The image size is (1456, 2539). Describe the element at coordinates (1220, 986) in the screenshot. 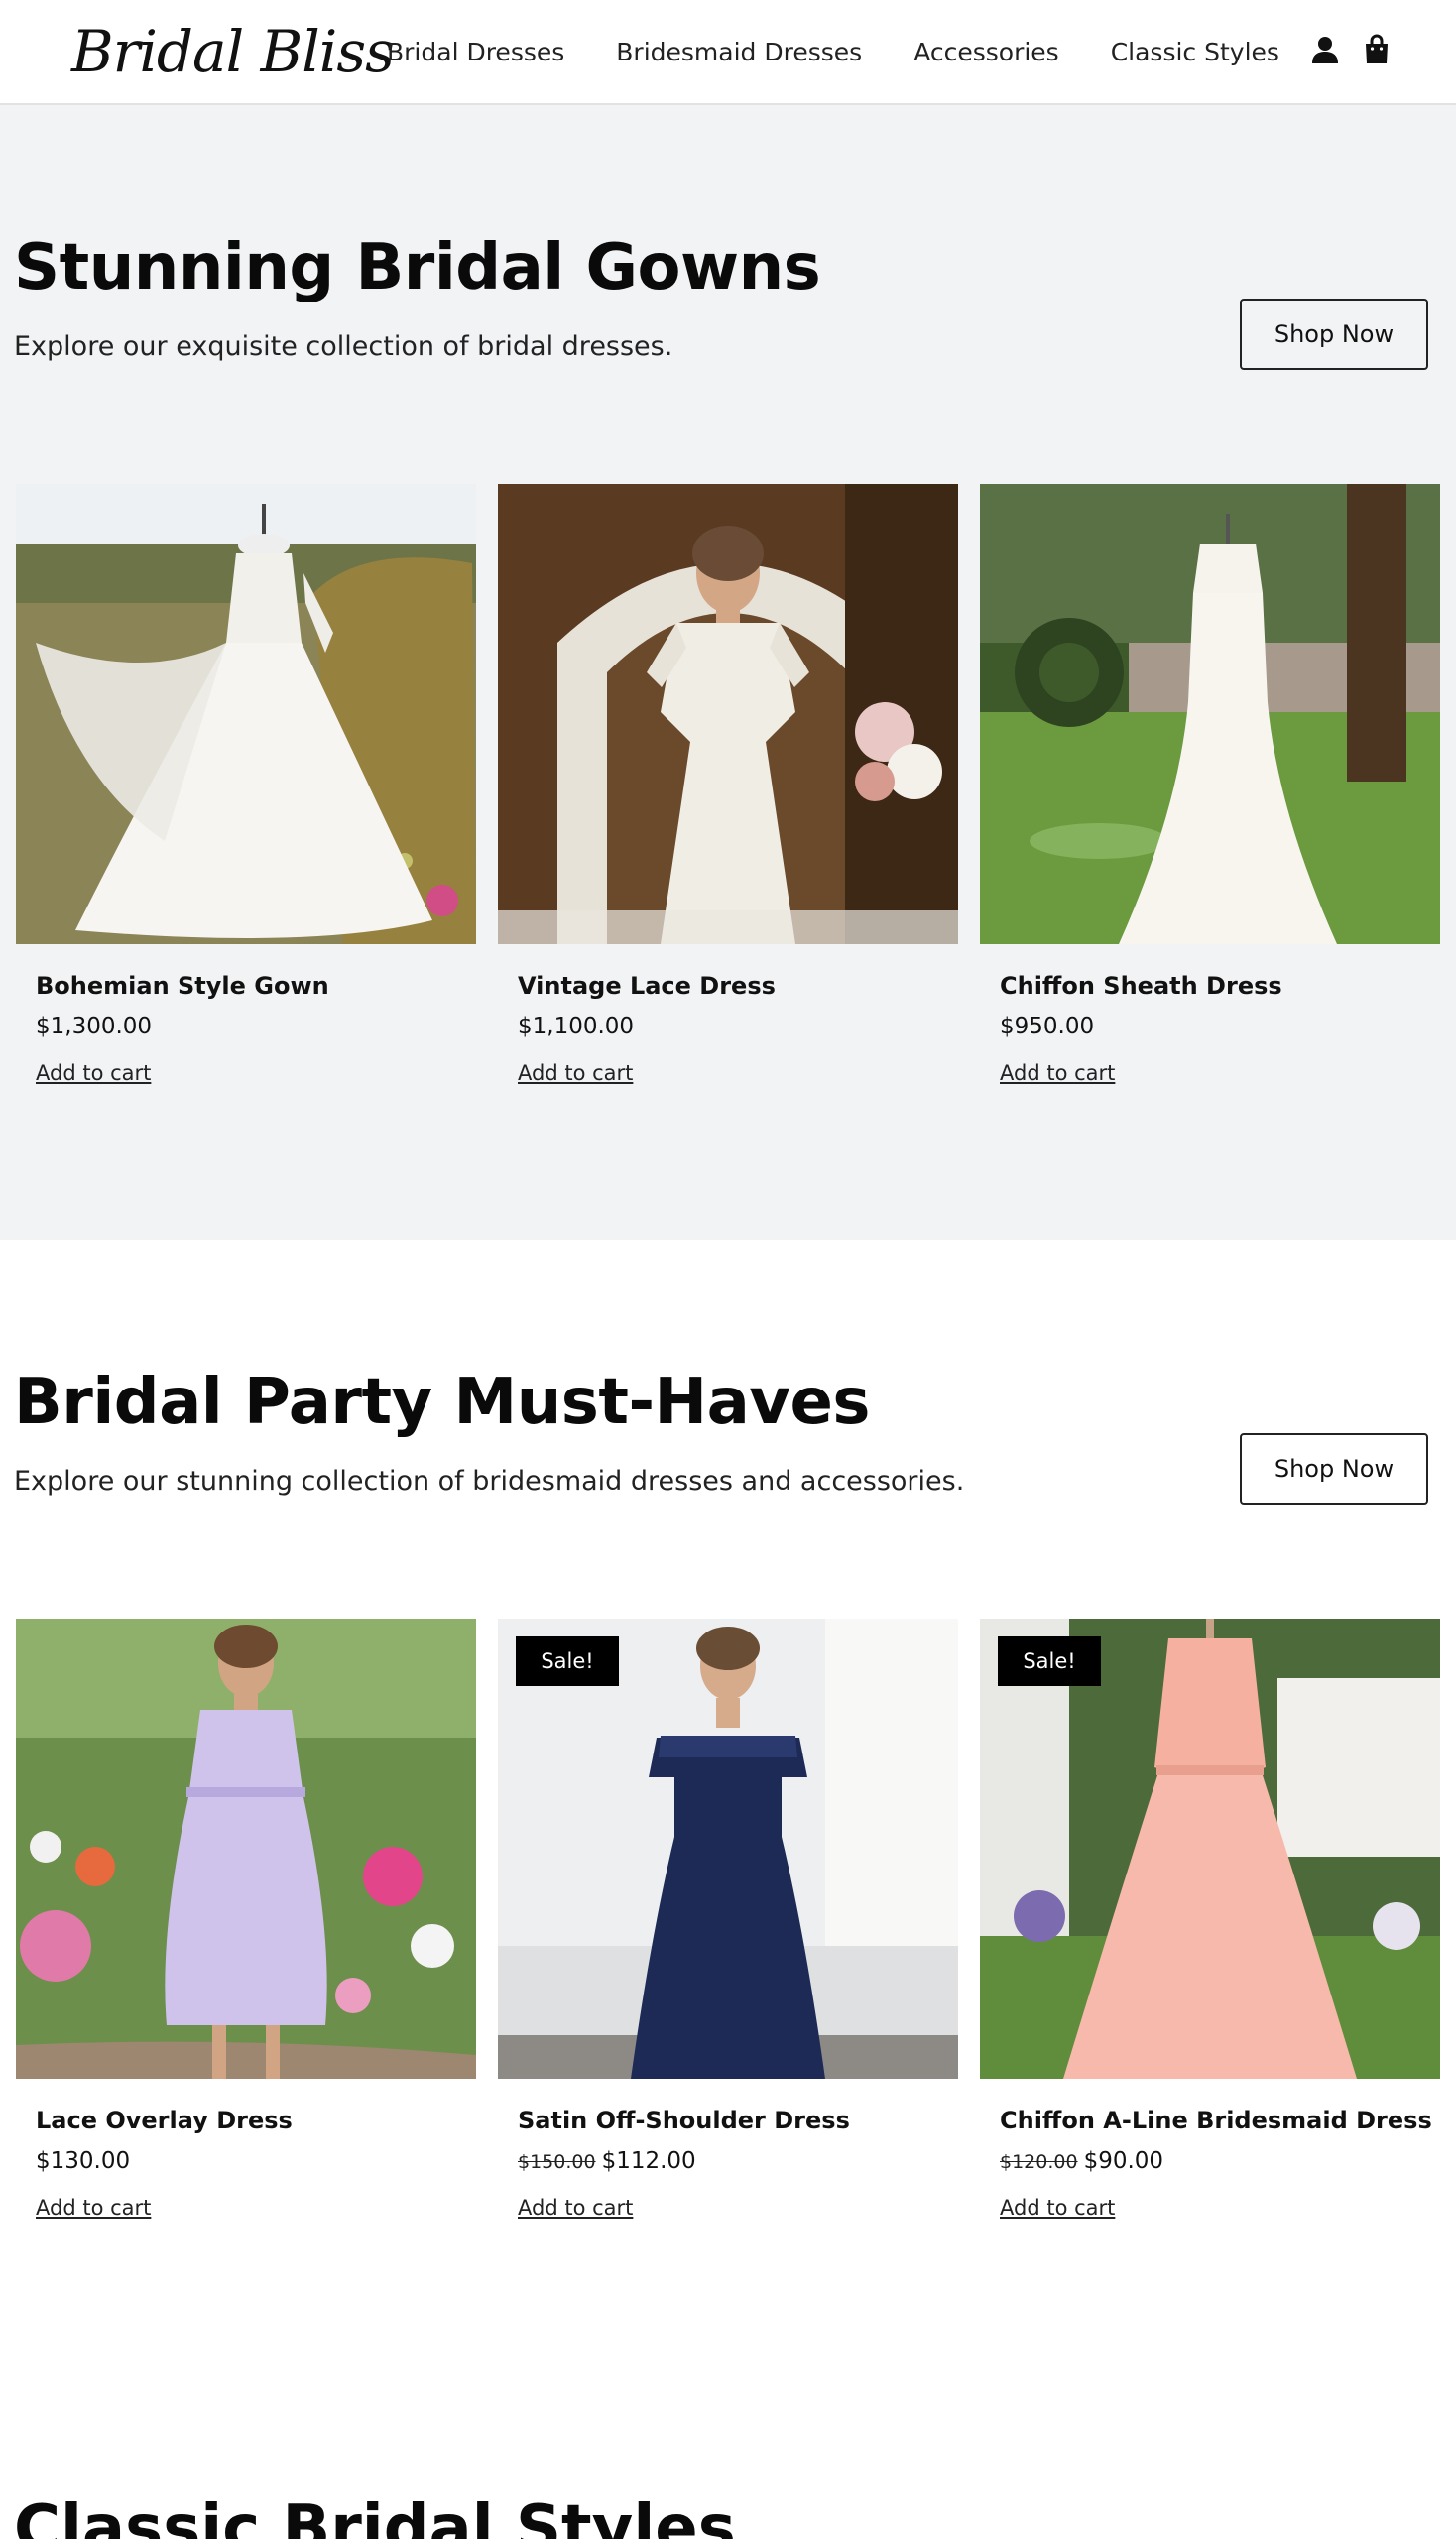

I see `product-name: Chiffon Sheath Dress` at that location.